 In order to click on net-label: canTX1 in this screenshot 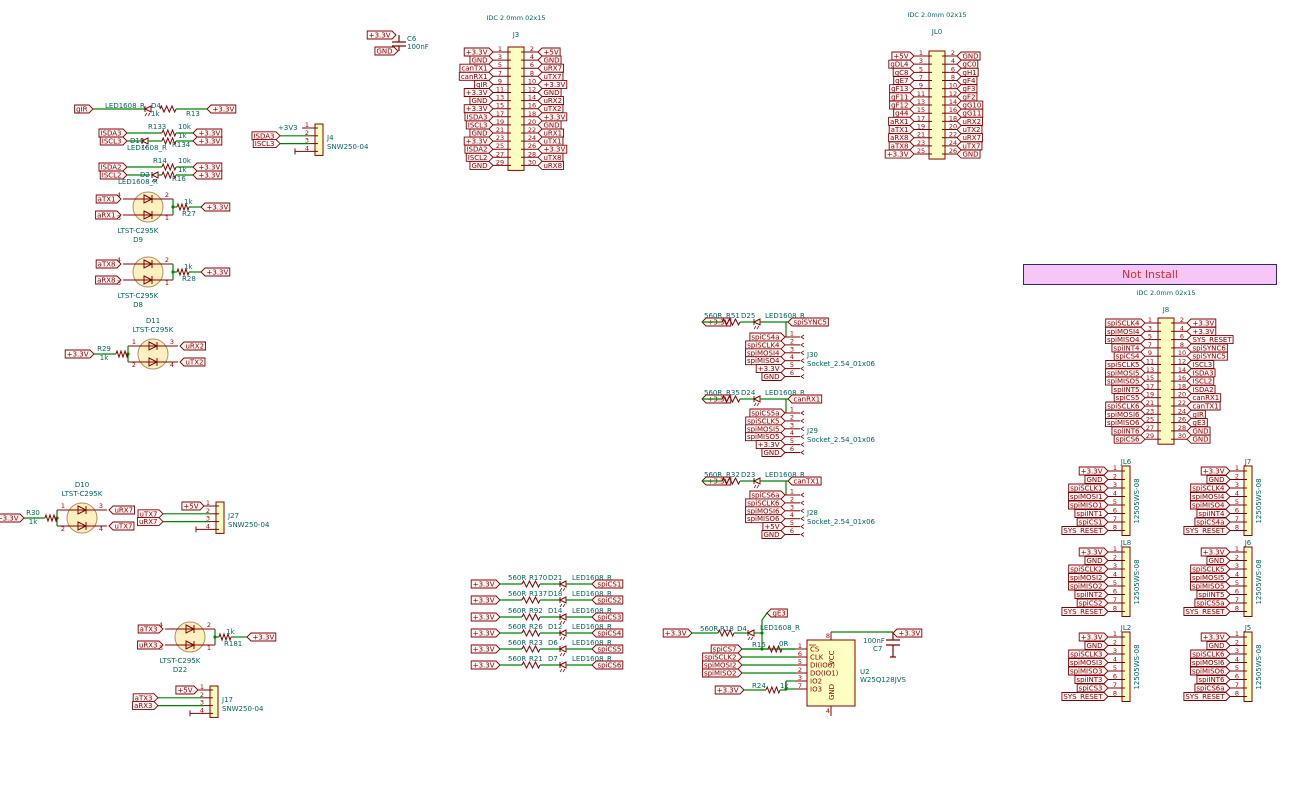, I will do `click(804, 481)`.